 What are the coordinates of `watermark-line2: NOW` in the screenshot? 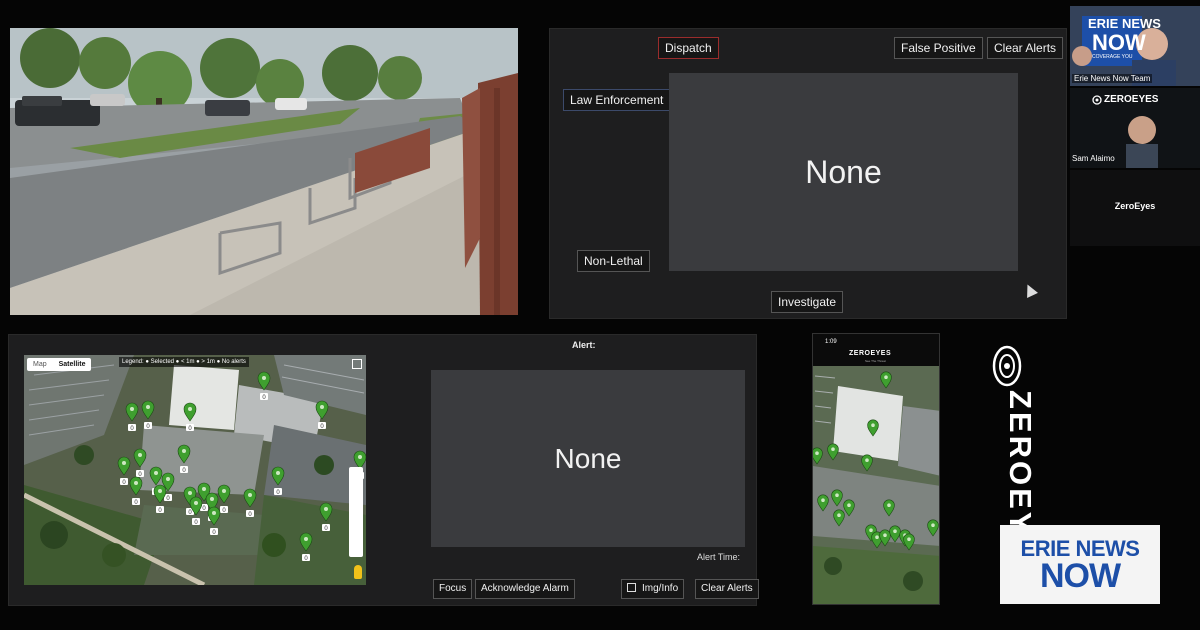 It's located at (1080, 575).